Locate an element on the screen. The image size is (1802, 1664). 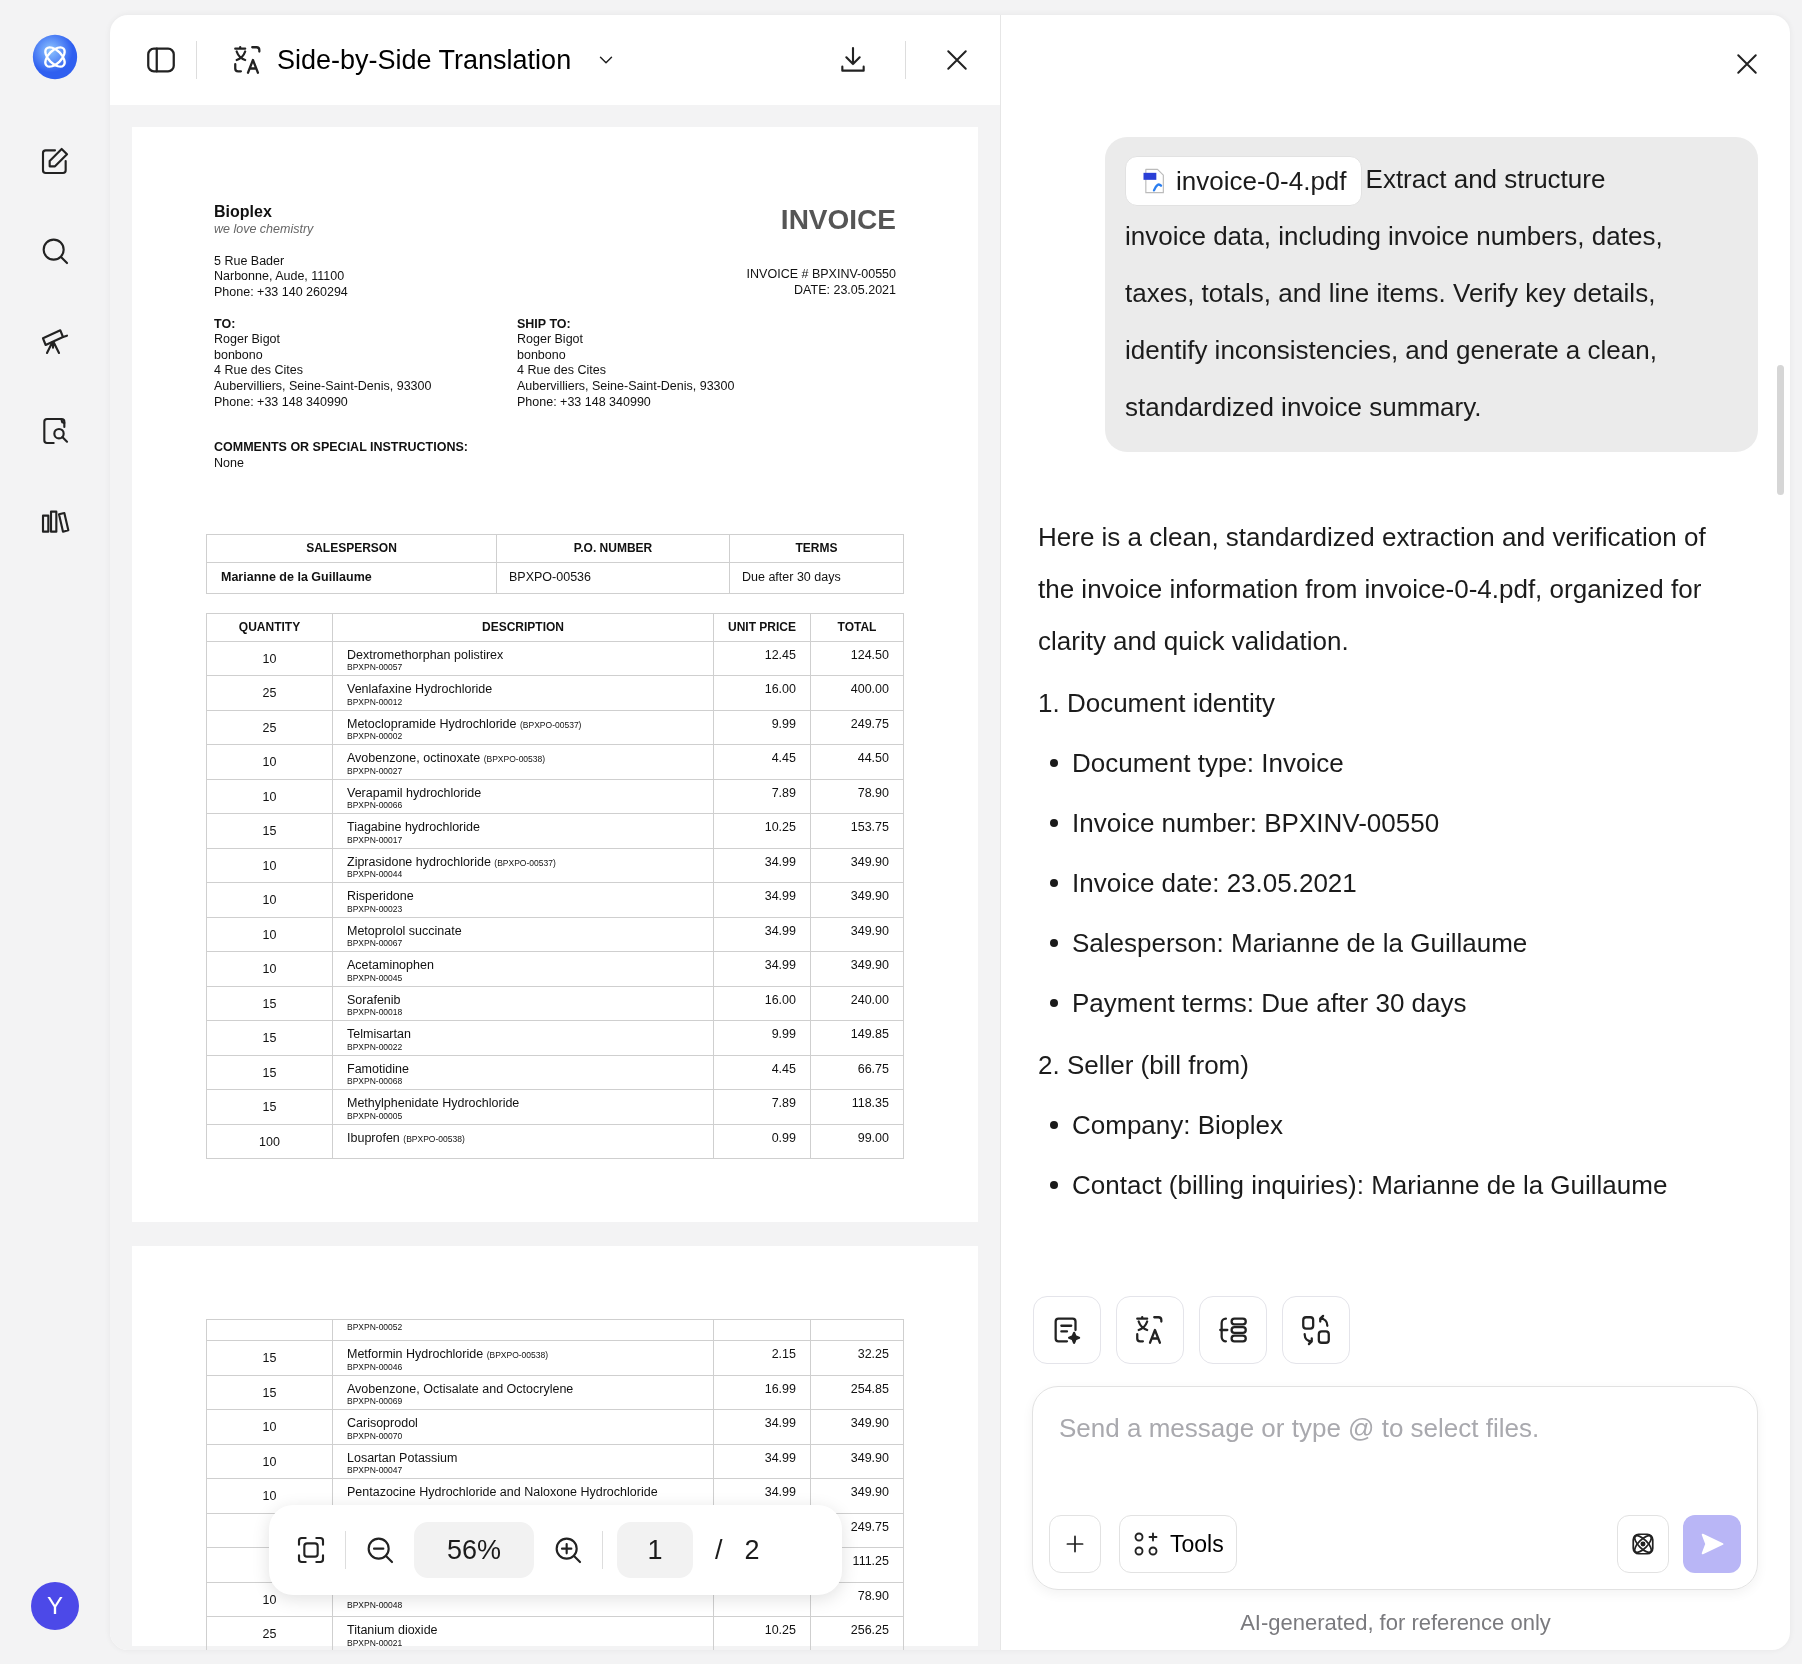
column-header: QUANTITY is located at coordinates (269, 627).